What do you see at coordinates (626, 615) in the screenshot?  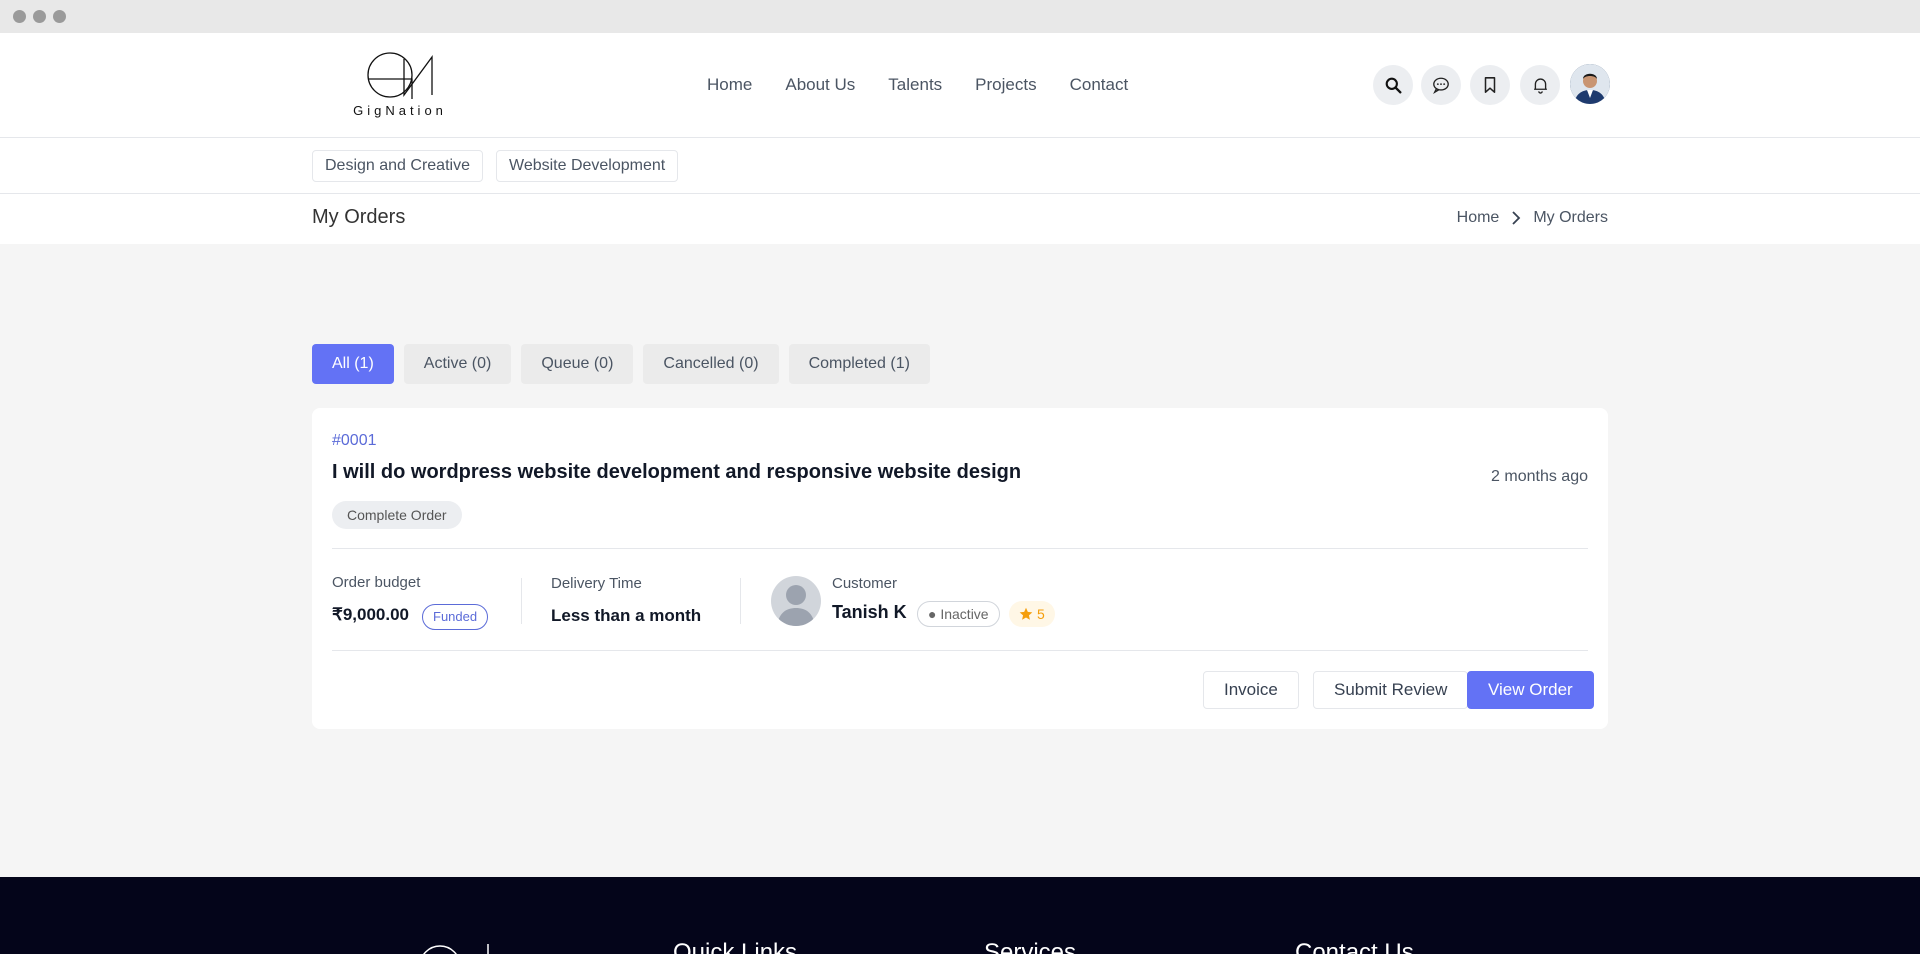 I see `delivery-value: Less than a month` at bounding box center [626, 615].